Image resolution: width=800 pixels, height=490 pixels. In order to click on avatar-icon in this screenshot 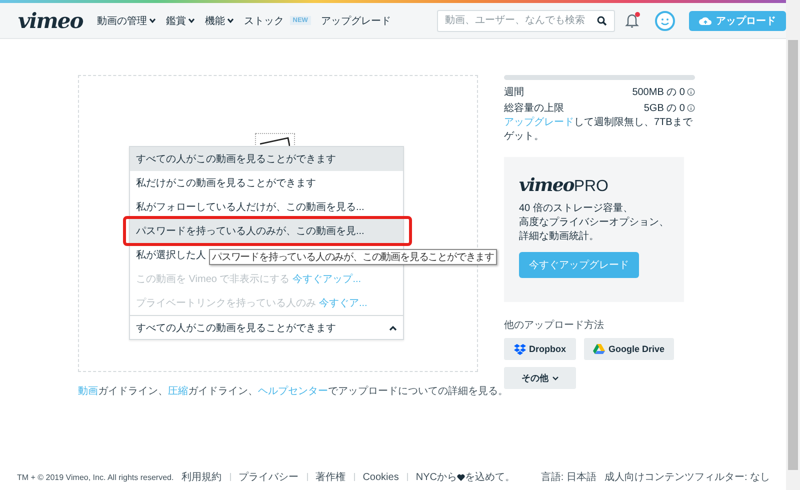, I will do `click(665, 20)`.